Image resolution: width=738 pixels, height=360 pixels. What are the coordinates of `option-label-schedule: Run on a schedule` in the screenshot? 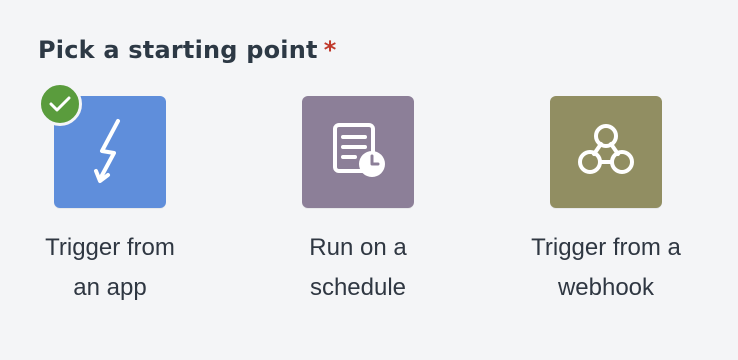 It's located at (358, 268).